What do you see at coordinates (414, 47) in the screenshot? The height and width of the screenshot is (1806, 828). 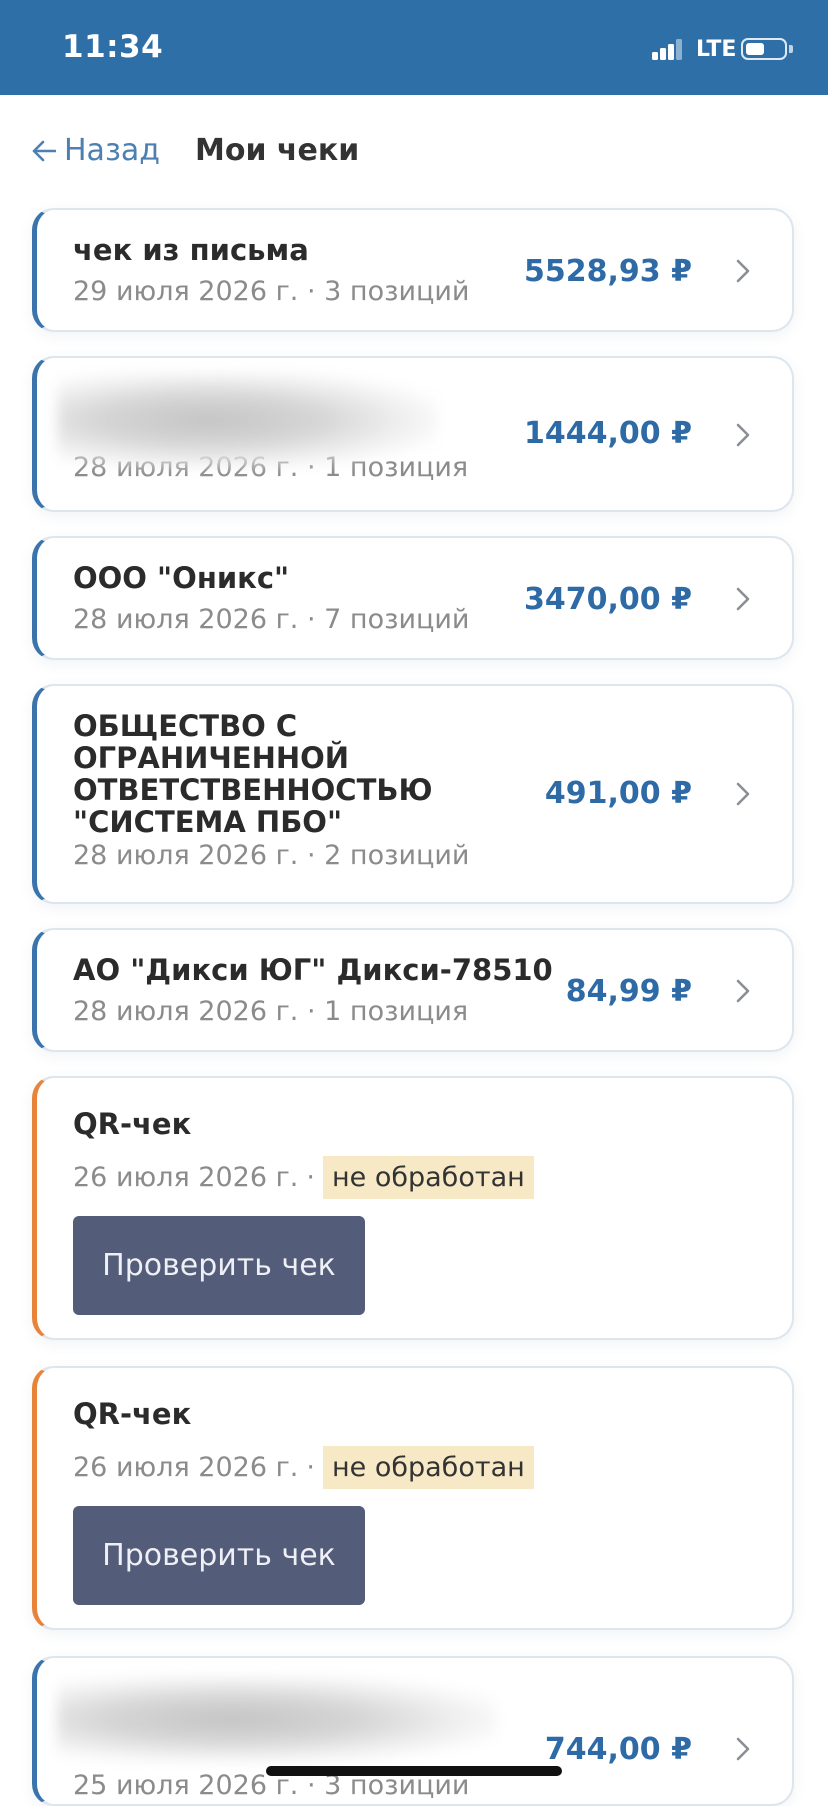 I see `status-bar: 11:34 LTE` at bounding box center [414, 47].